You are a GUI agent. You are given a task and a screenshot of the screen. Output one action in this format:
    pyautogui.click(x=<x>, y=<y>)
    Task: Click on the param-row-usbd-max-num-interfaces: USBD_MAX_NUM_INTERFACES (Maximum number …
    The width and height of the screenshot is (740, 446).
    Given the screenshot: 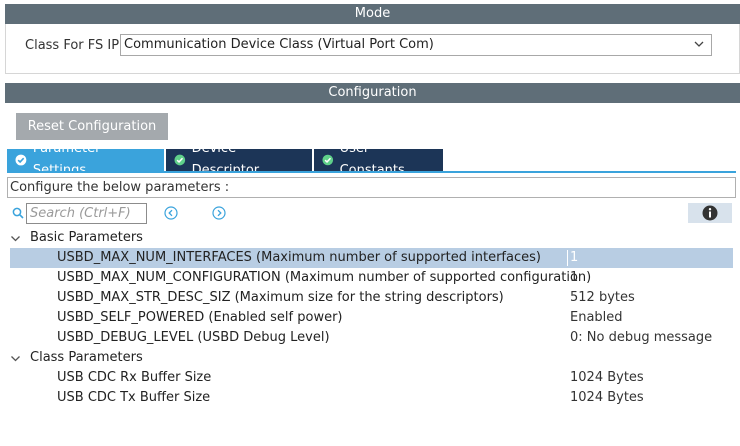 What is the action you would take?
    pyautogui.click(x=371, y=258)
    